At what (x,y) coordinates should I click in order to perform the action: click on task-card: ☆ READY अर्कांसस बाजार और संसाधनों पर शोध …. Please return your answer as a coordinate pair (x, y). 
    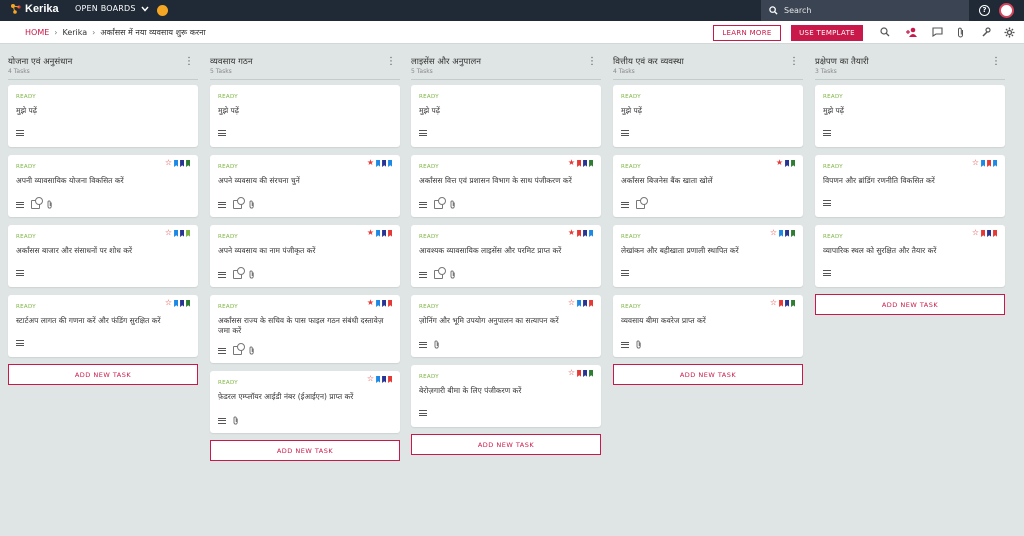
    Looking at the image, I should click on (103, 256).